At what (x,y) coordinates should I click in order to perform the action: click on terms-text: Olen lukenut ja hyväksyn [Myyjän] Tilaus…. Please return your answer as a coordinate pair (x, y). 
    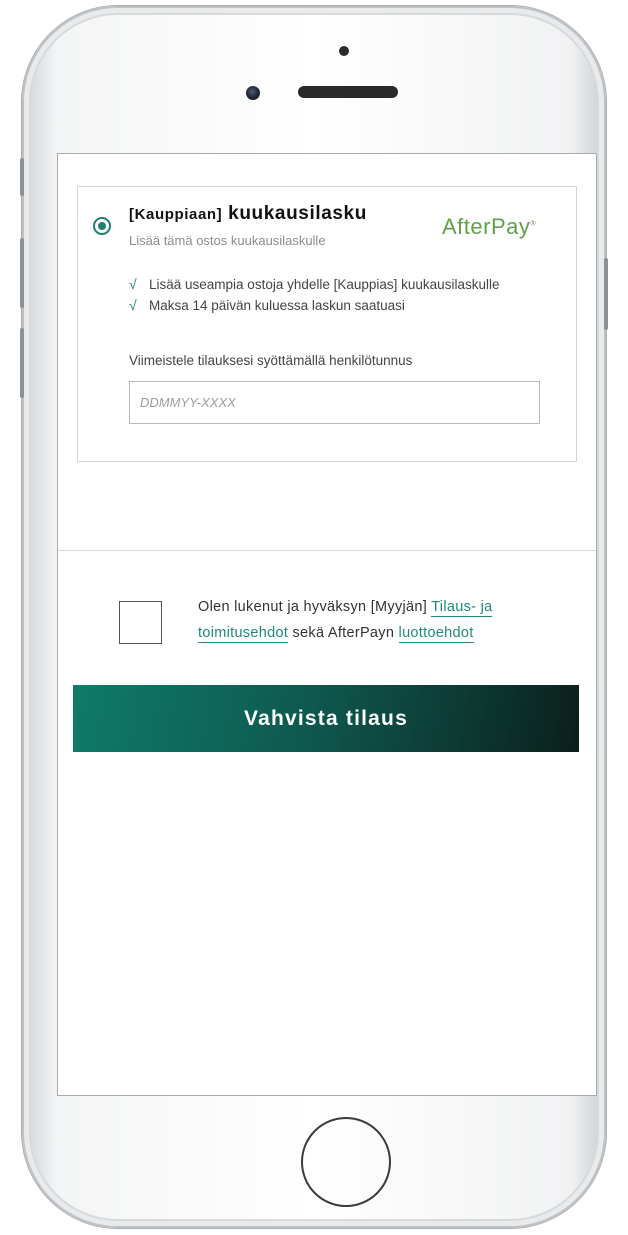
    Looking at the image, I should click on (388, 620).